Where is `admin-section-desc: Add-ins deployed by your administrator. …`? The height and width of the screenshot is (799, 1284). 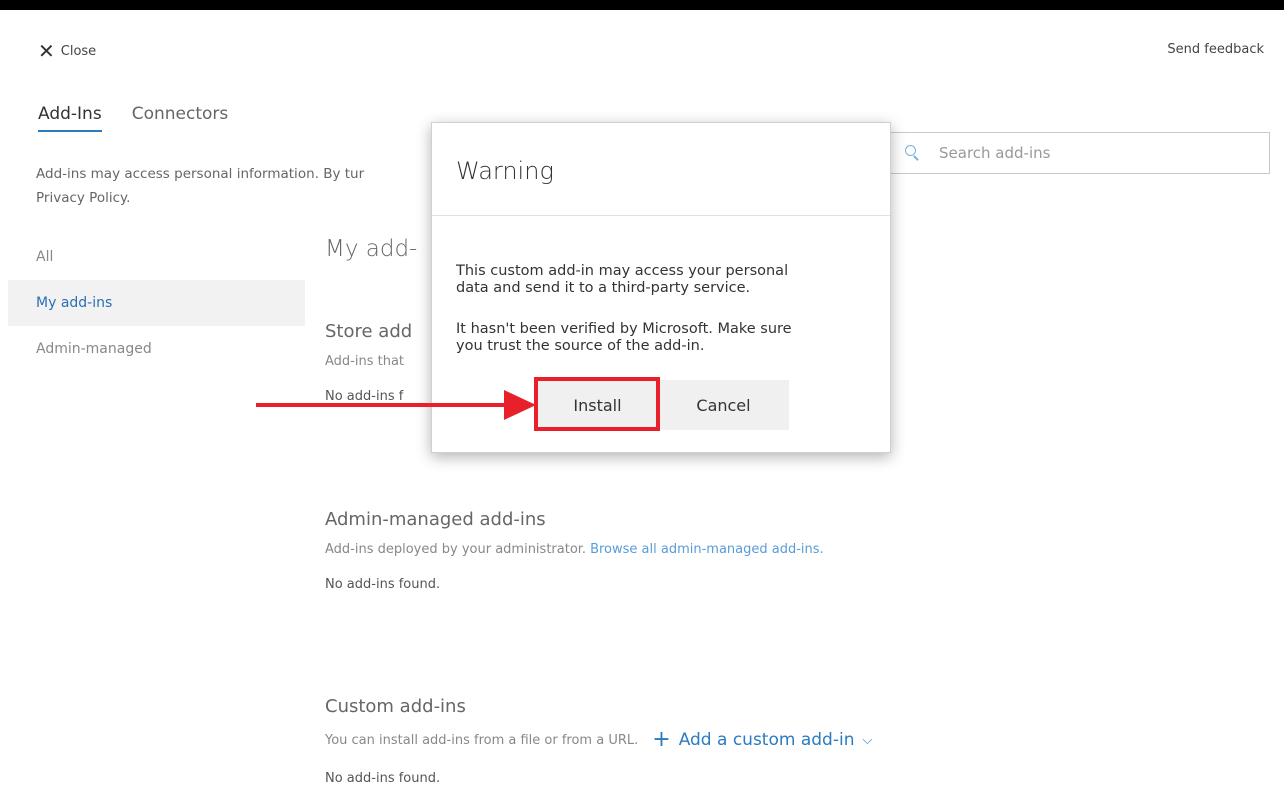
admin-section-desc: Add-ins deployed by your administrator. … is located at coordinates (775, 549).